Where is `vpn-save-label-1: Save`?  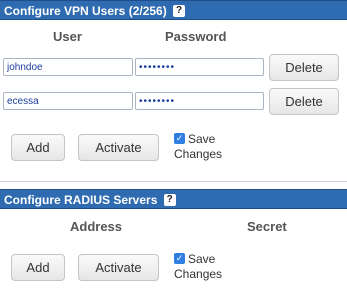
vpn-save-label-1: Save is located at coordinates (202, 139).